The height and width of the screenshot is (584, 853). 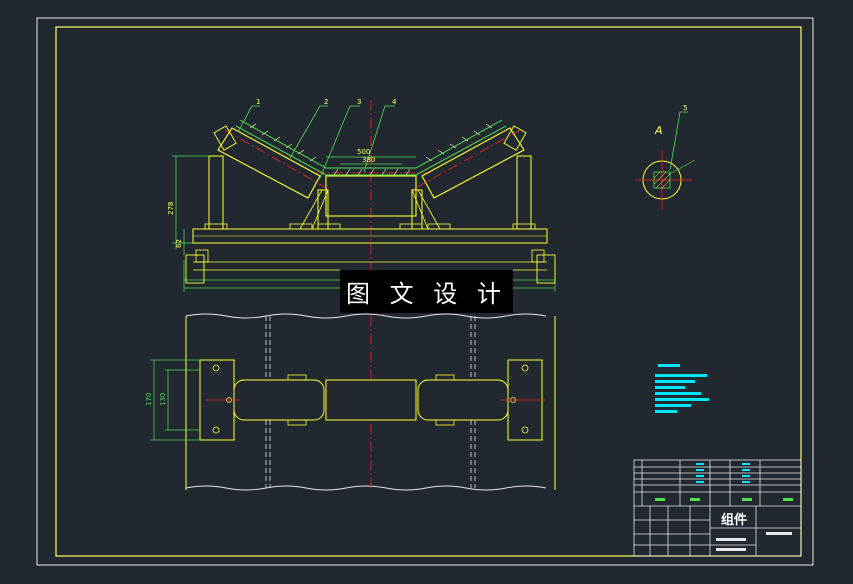 What do you see at coordinates (326, 102) in the screenshot?
I see `svg-text: 2` at bounding box center [326, 102].